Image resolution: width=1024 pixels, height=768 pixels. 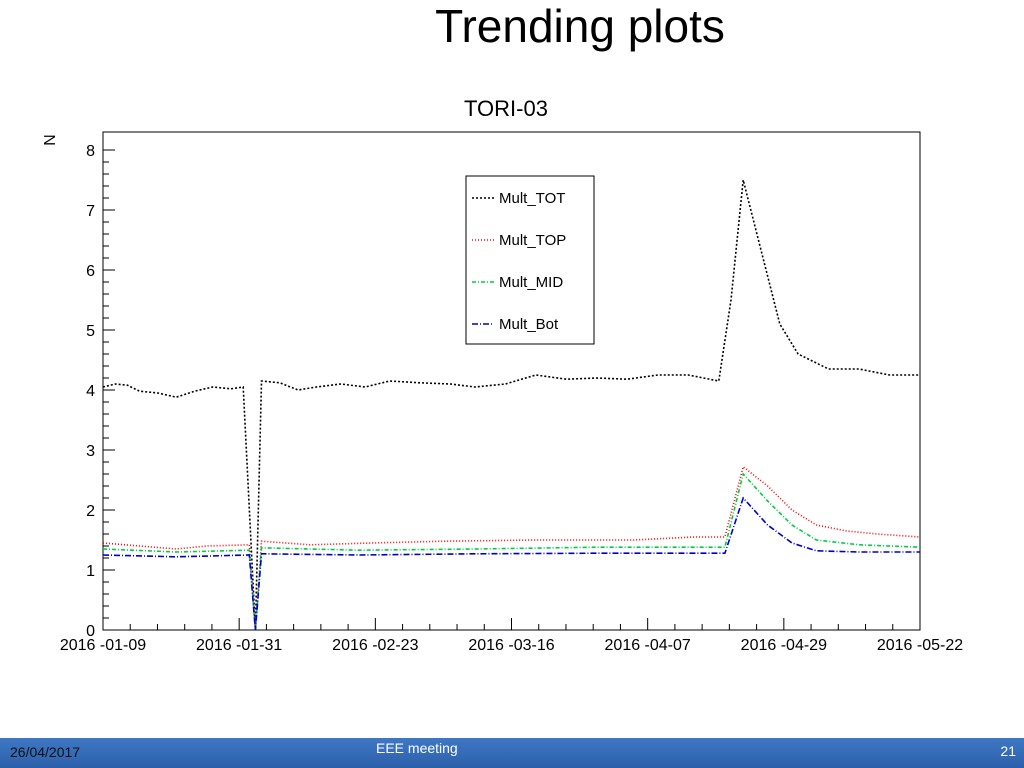 What do you see at coordinates (90, 391) in the screenshot?
I see `y-tick-label: 4` at bounding box center [90, 391].